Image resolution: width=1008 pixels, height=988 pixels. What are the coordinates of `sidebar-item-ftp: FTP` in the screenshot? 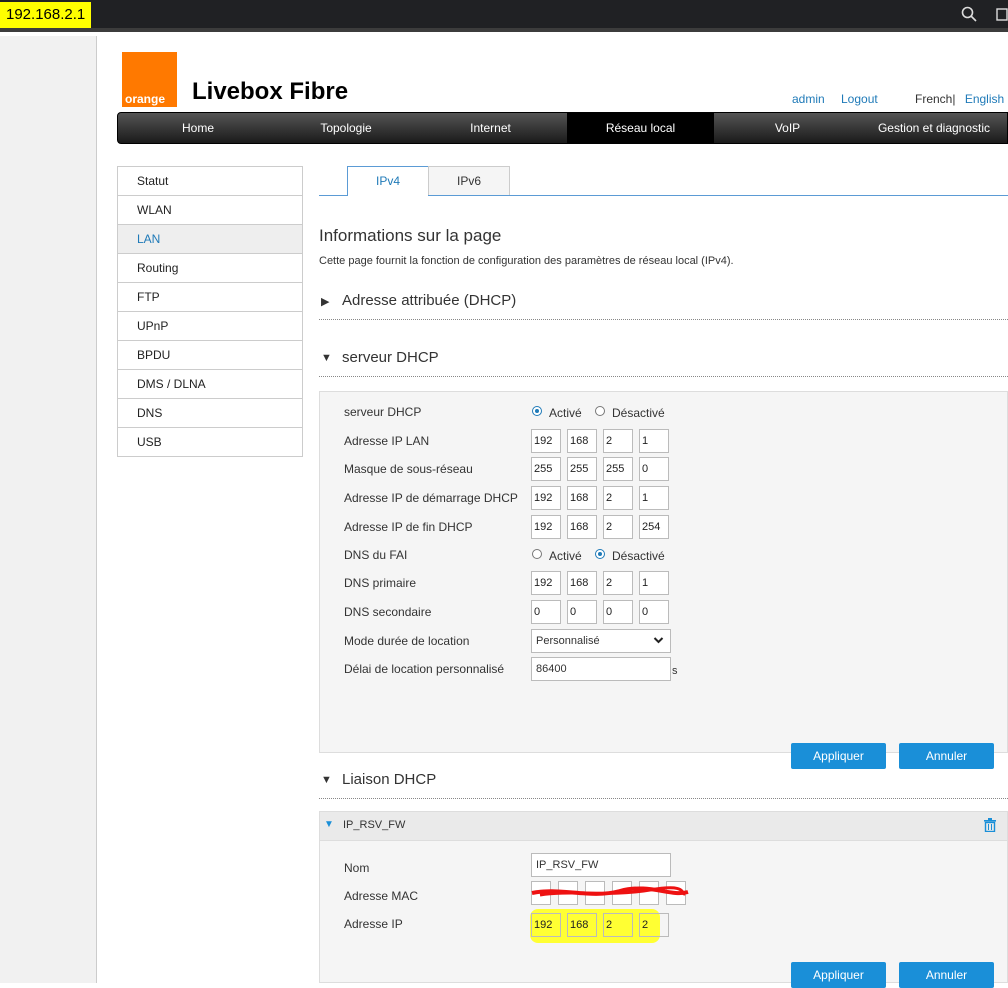 It's located at (210, 297).